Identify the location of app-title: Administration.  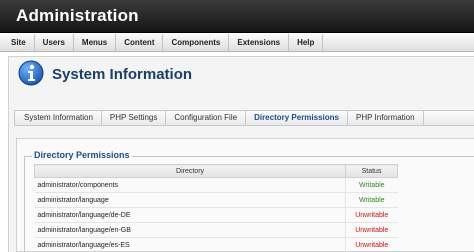
(77, 15).